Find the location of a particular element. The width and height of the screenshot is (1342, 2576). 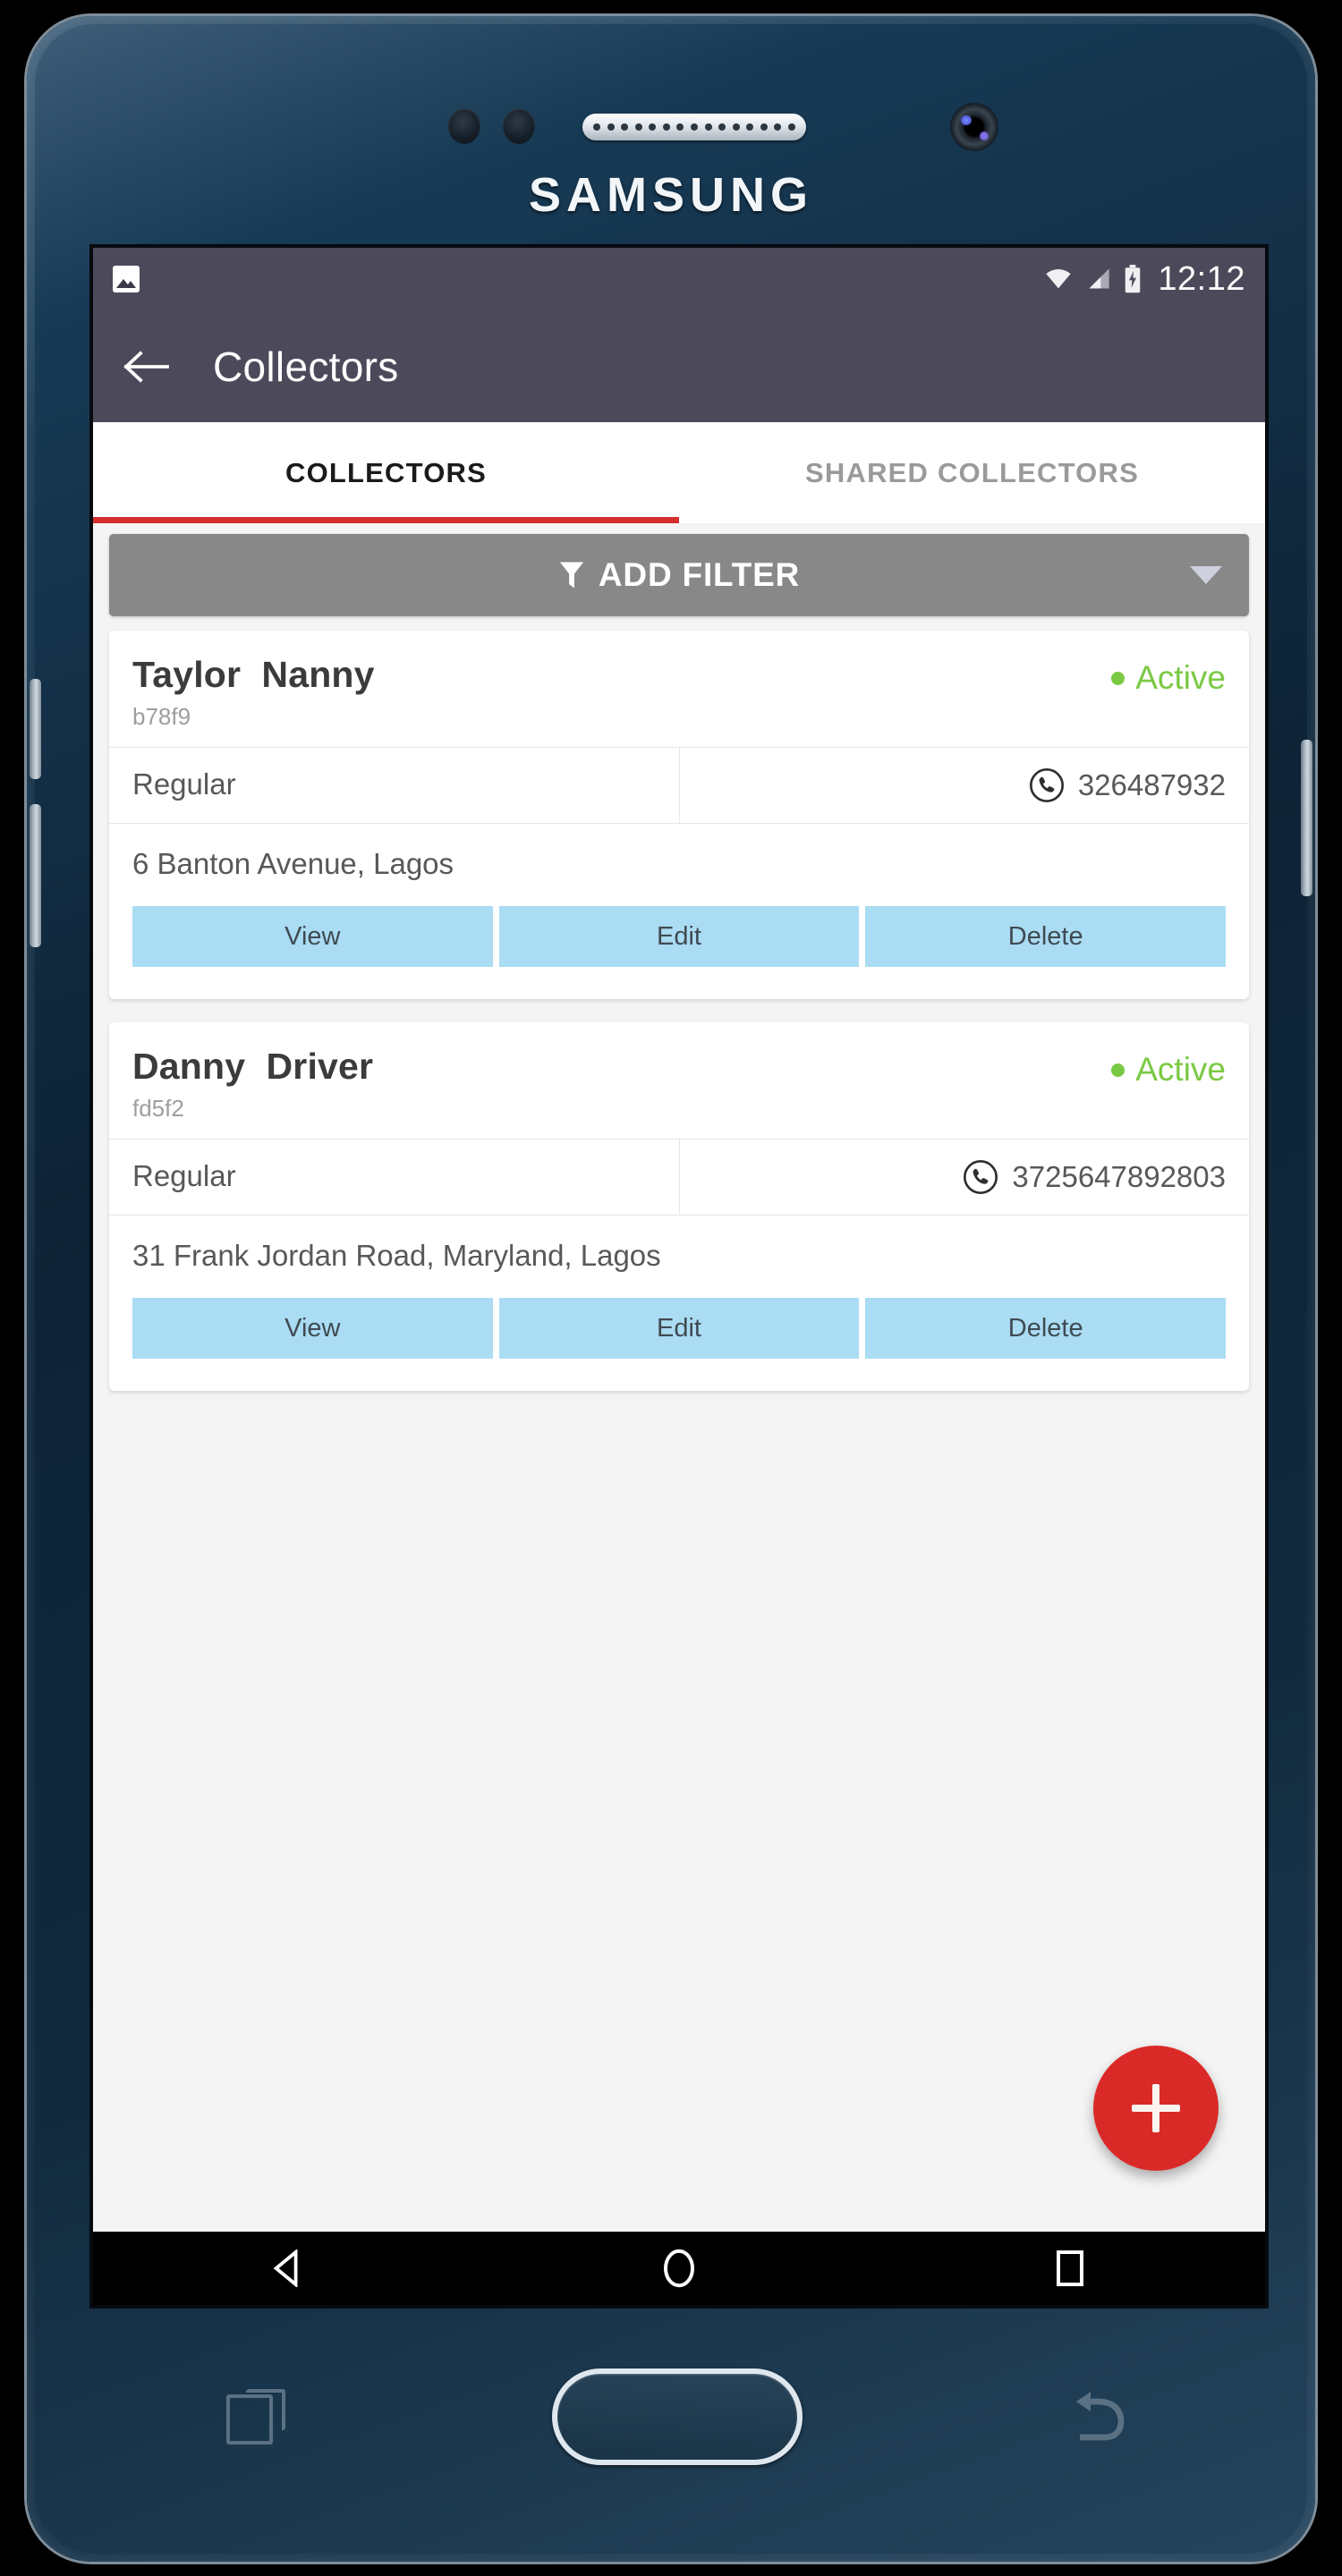

collector-phone: 3725647892803 is located at coordinates (965, 1177).